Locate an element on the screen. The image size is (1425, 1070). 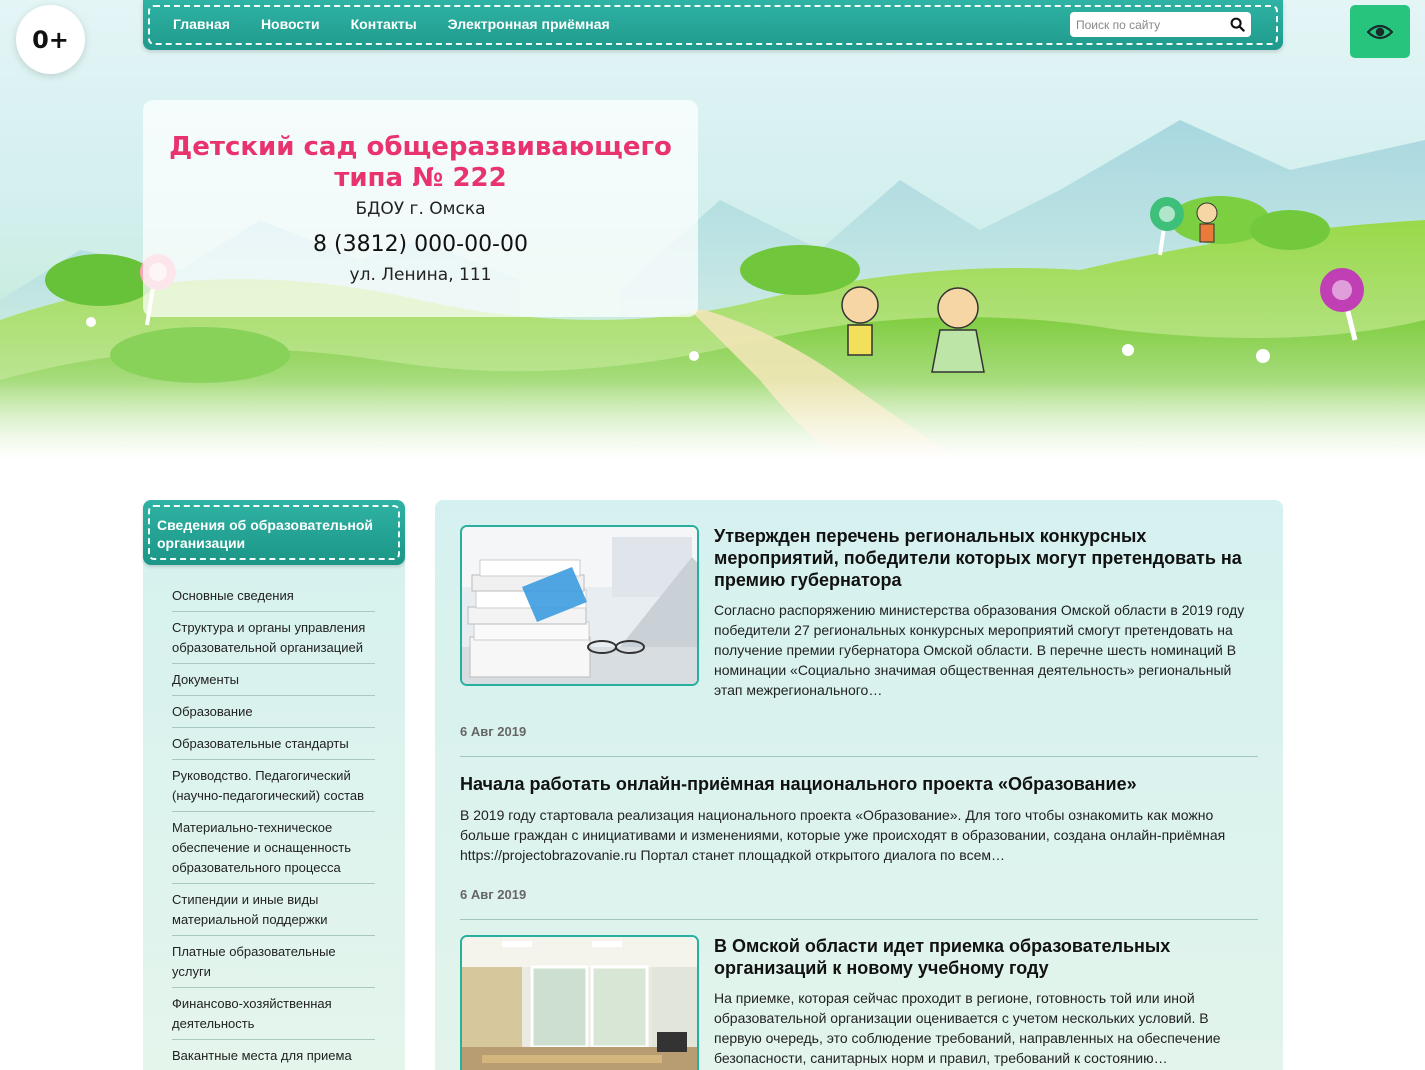
news-thumbnail-documents is located at coordinates (579, 605).